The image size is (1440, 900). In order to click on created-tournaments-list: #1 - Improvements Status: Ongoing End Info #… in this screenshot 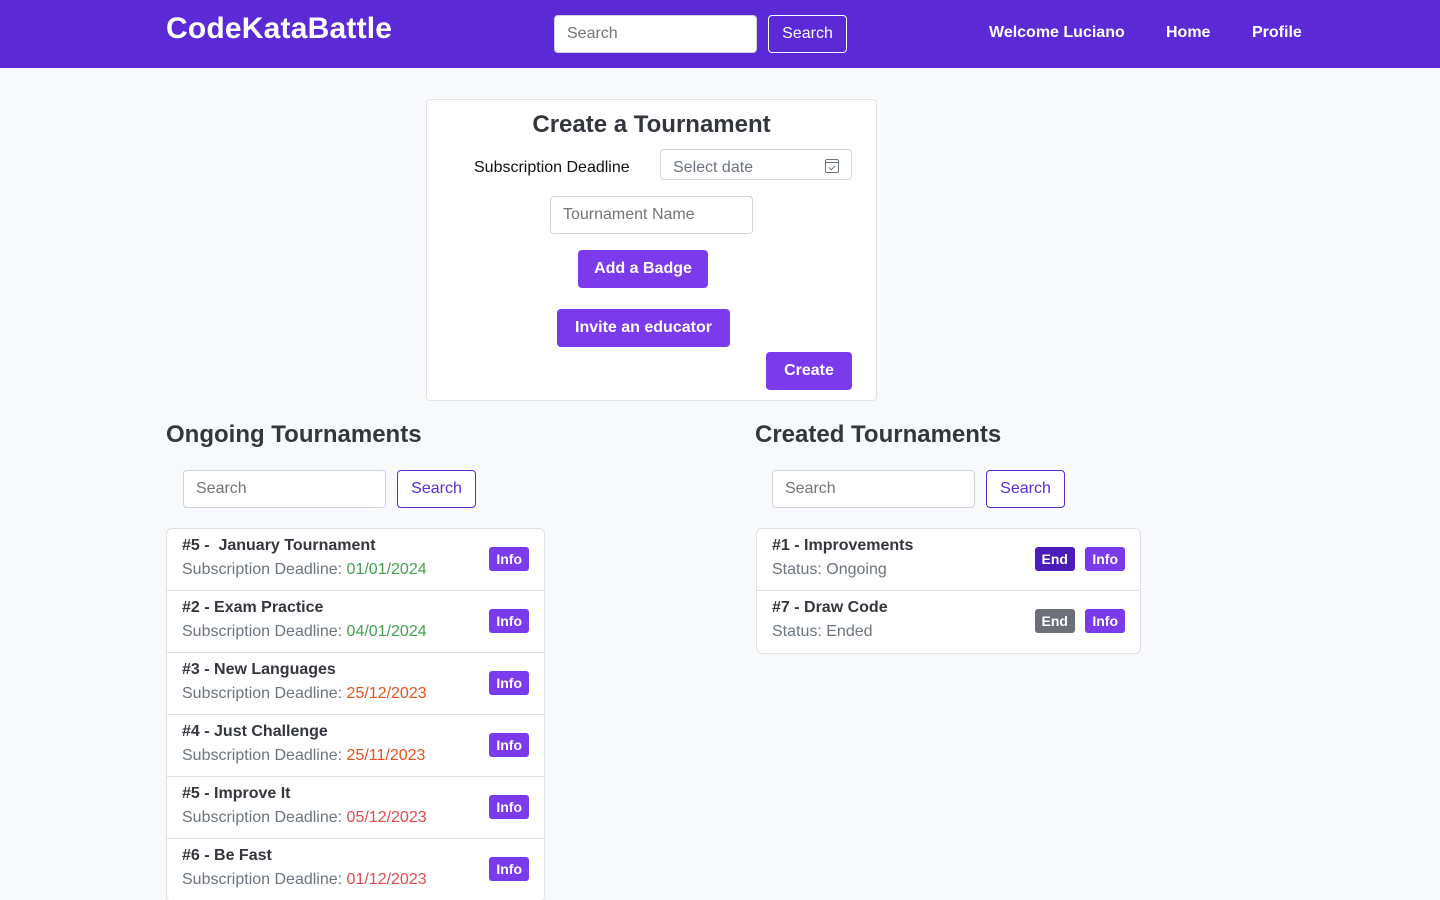, I will do `click(948, 591)`.